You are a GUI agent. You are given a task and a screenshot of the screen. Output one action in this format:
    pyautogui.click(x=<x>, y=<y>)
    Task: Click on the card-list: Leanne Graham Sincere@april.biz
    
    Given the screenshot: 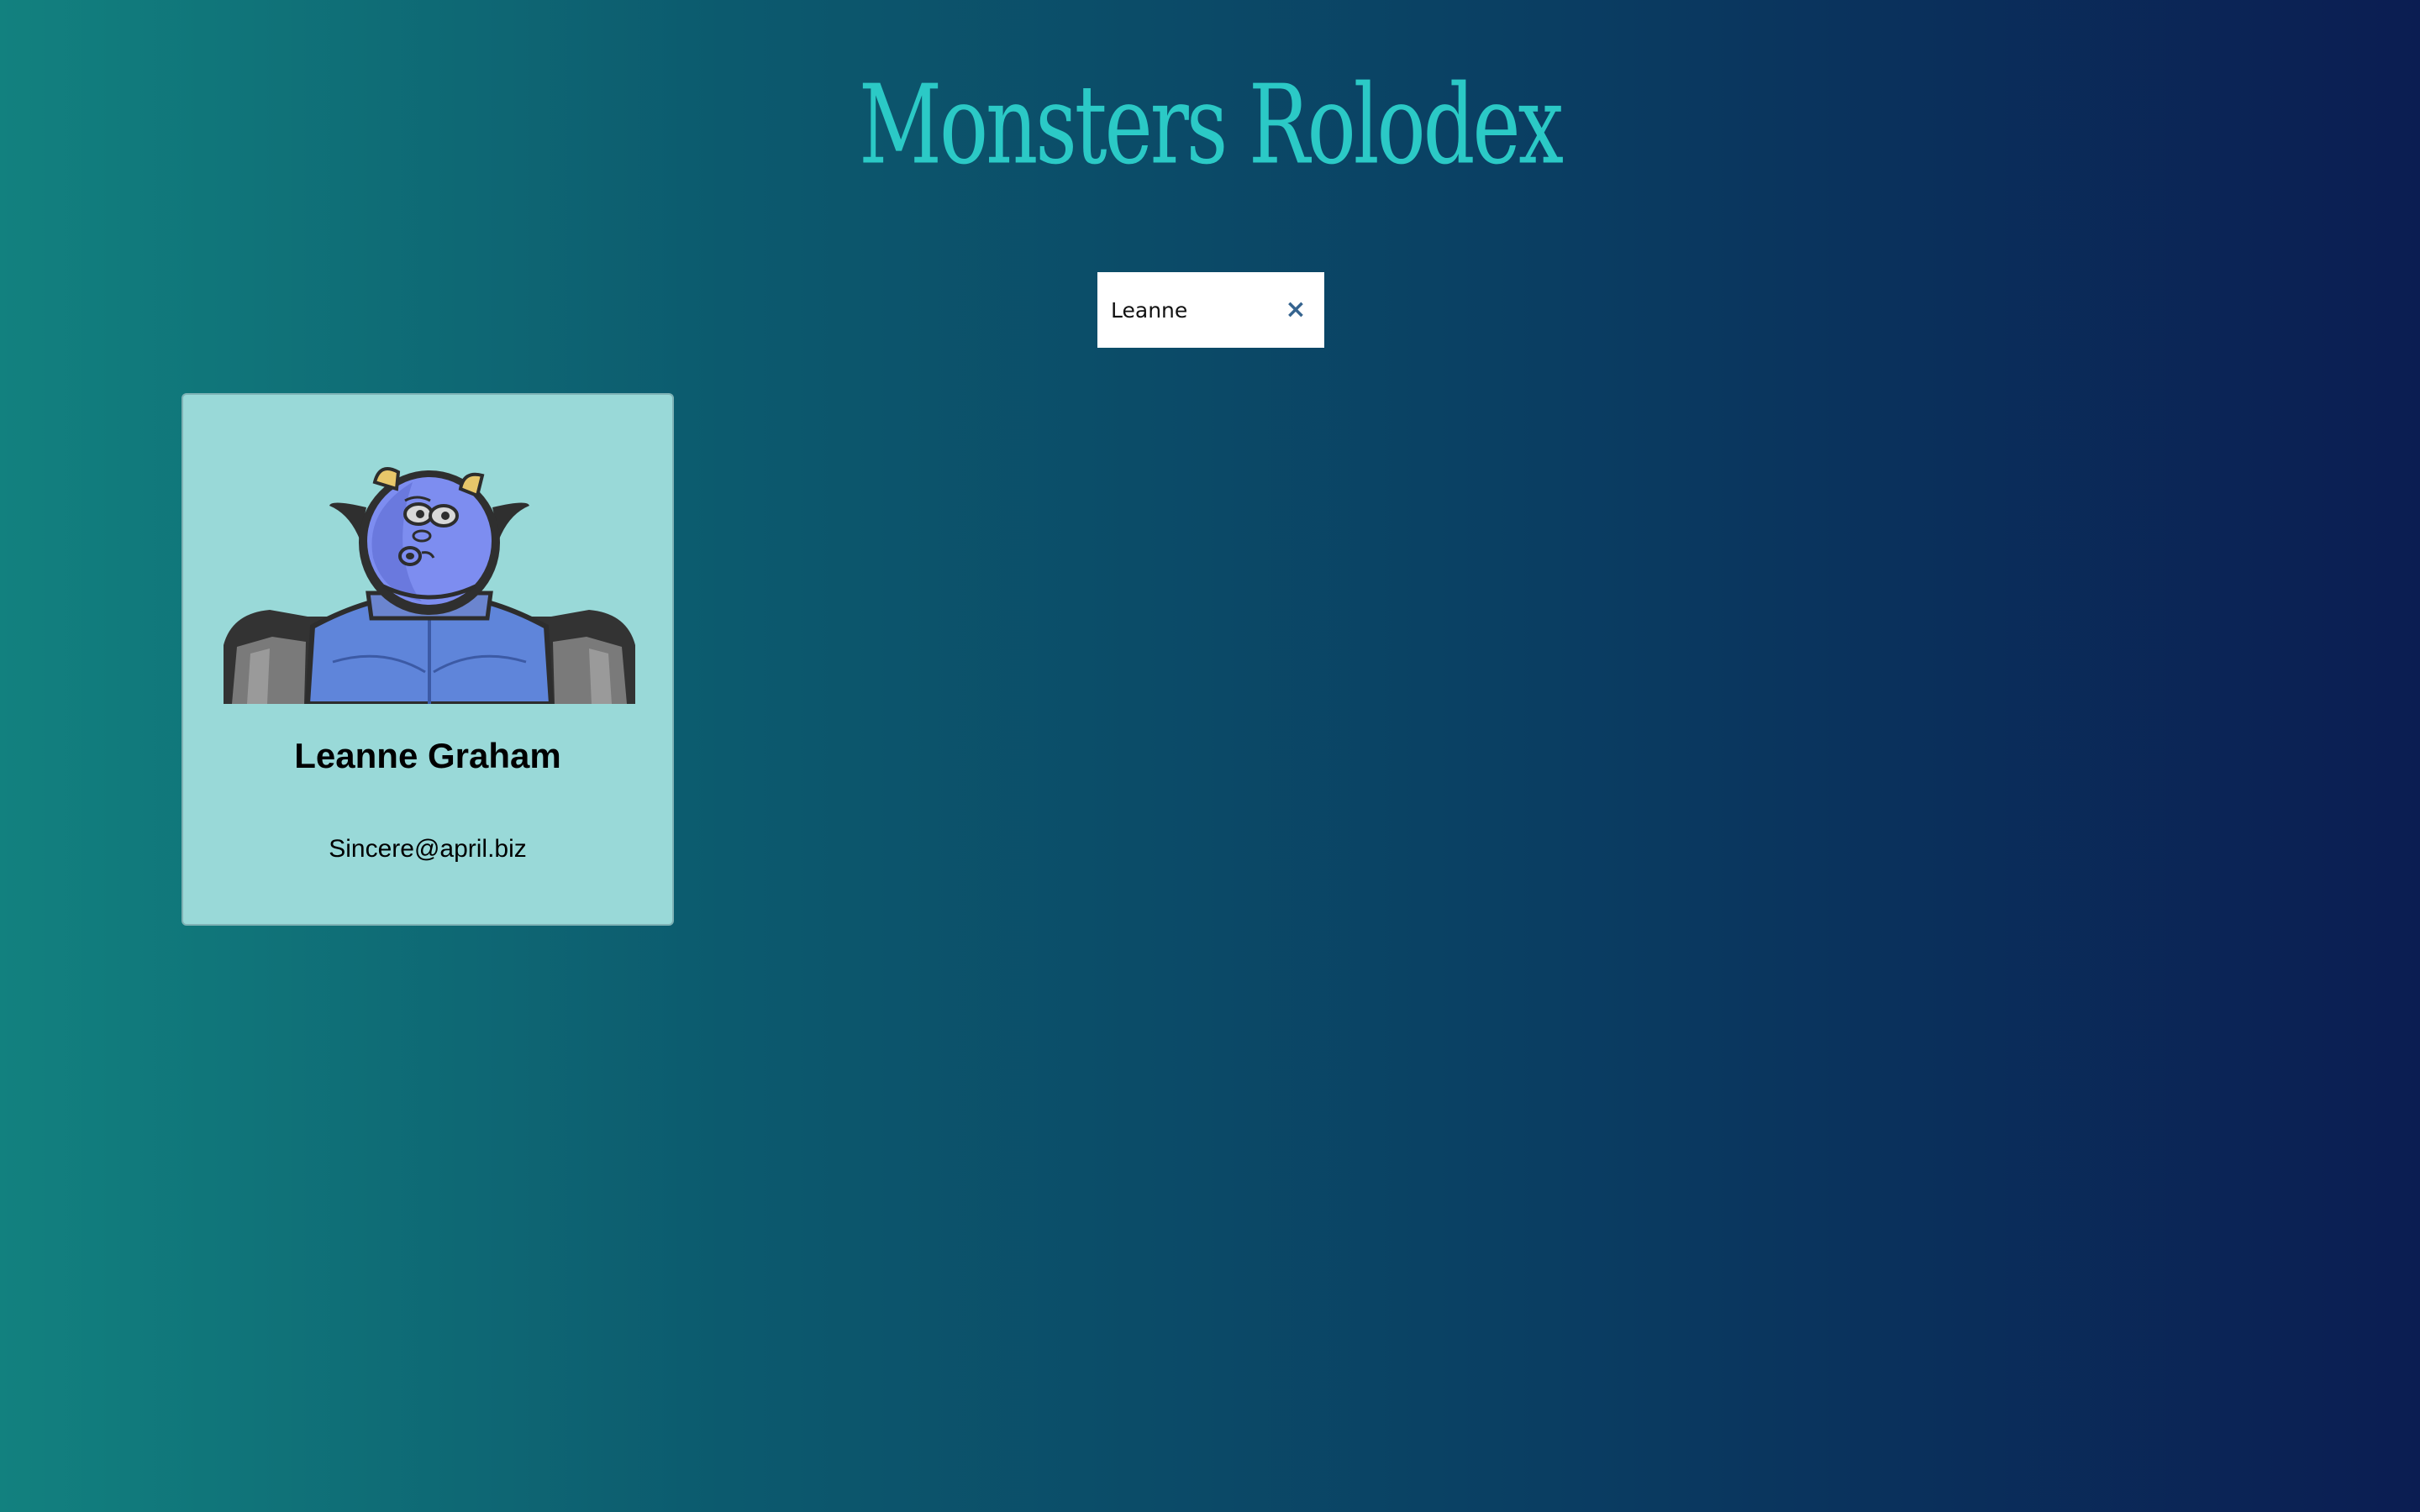 What is the action you would take?
    pyautogui.click(x=428, y=659)
    